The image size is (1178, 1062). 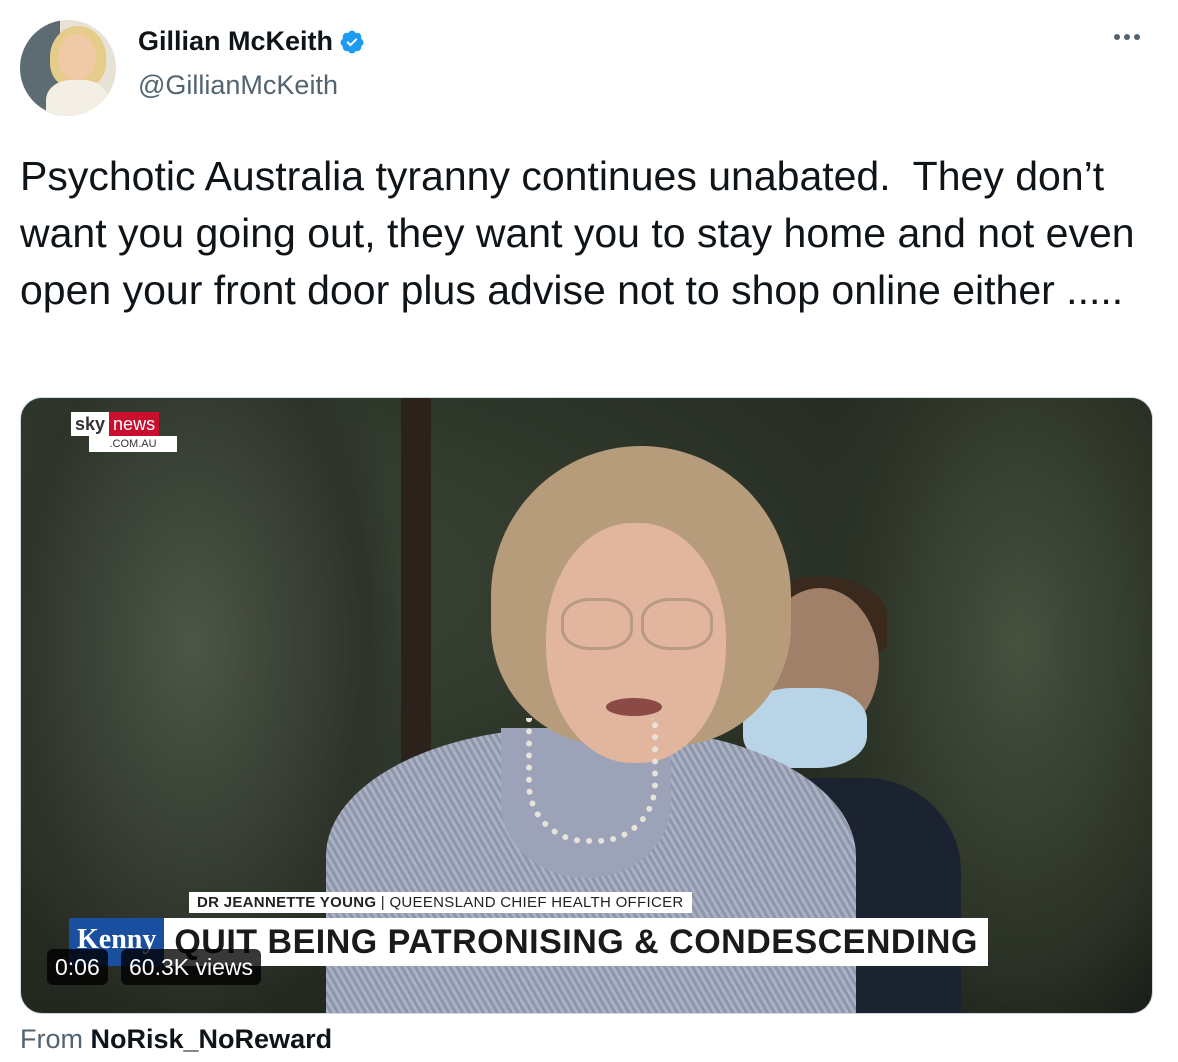 I want to click on logo-domain: .COM.AU, so click(x=133, y=444).